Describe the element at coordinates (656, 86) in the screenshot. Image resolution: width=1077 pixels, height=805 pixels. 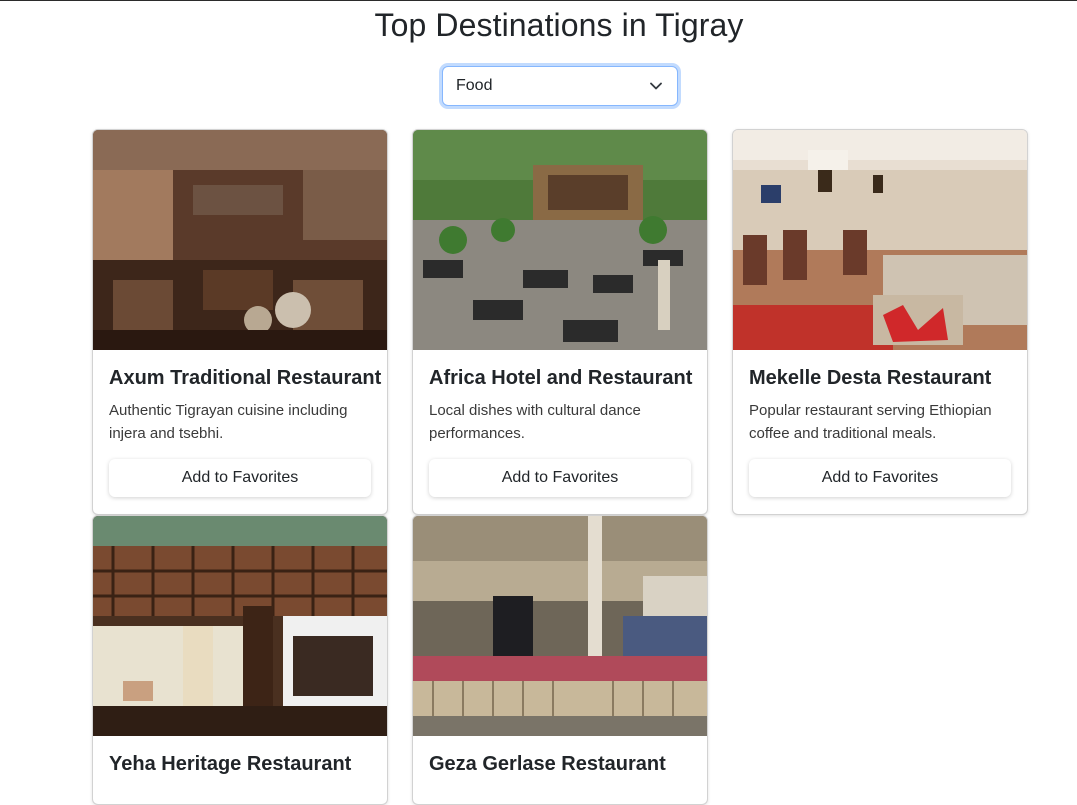
I see `chevron-down-icon` at that location.